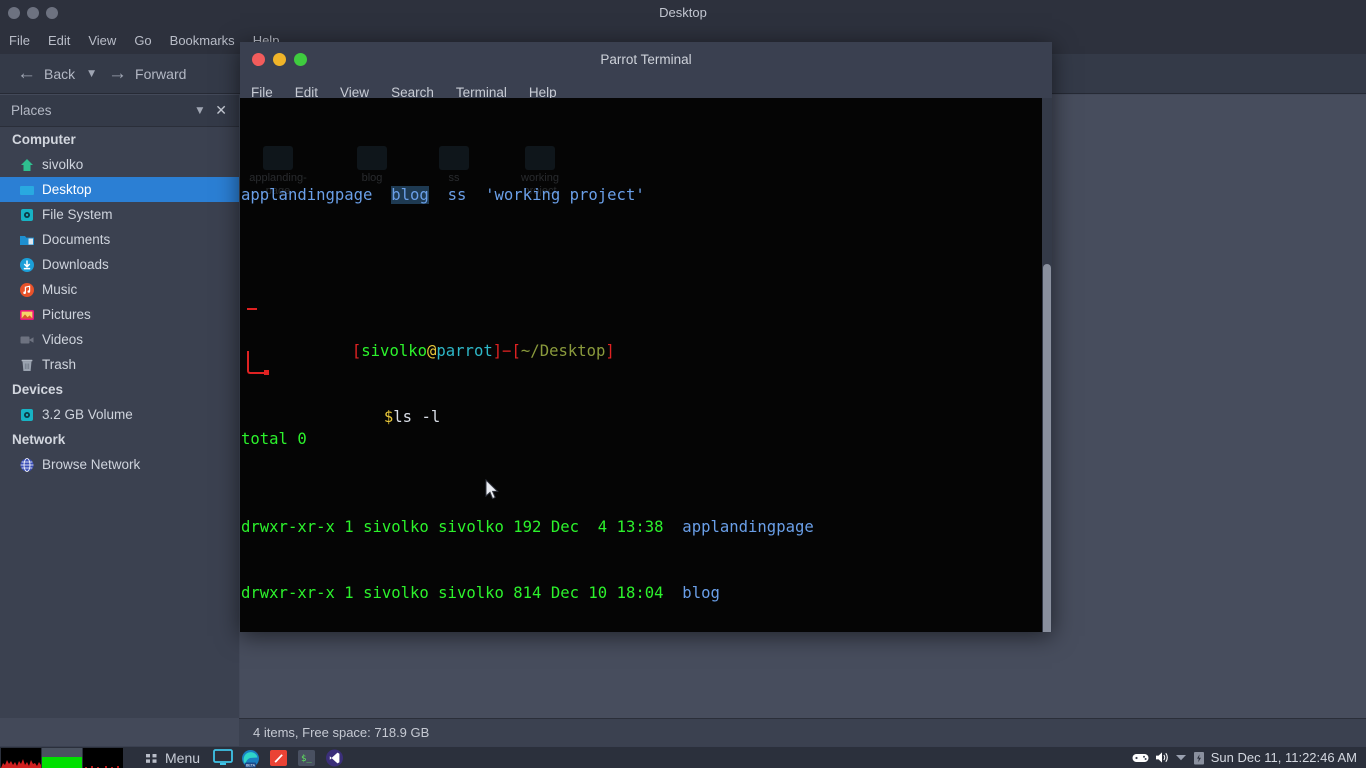 Image resolution: width=1366 pixels, height=768 pixels. Describe the element at coordinates (527, 527) in the screenshot. I see `row-size: 192` at that location.